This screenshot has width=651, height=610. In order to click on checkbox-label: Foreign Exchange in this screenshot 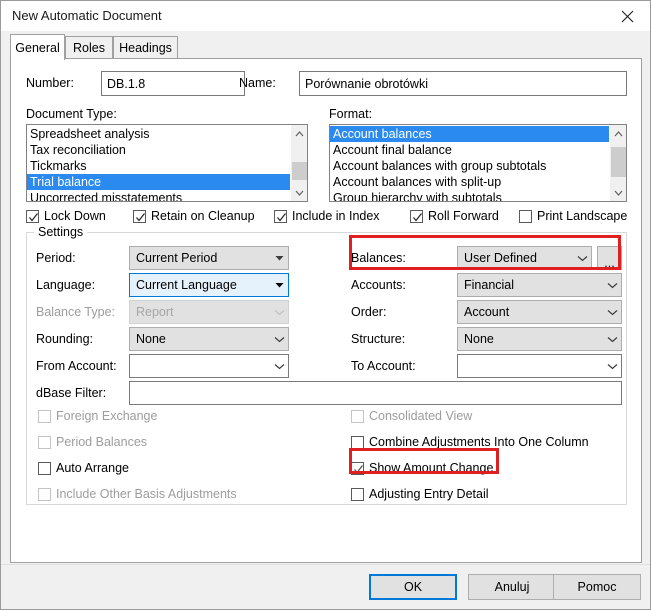, I will do `click(107, 416)`.